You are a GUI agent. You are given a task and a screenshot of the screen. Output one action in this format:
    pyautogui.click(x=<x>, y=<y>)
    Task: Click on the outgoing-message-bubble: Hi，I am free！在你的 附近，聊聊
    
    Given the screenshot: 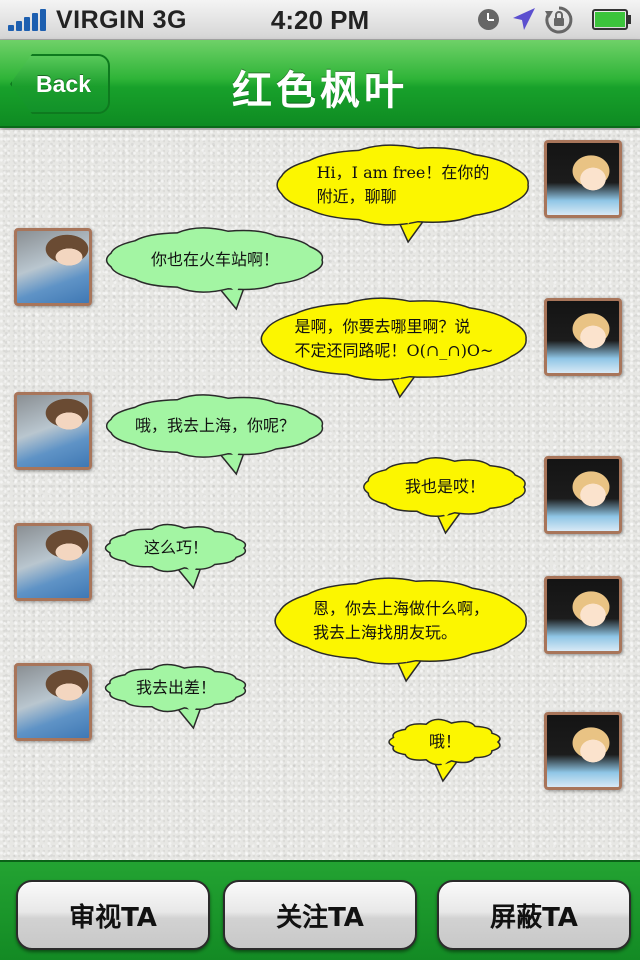 What is the action you would take?
    pyautogui.click(x=403, y=193)
    